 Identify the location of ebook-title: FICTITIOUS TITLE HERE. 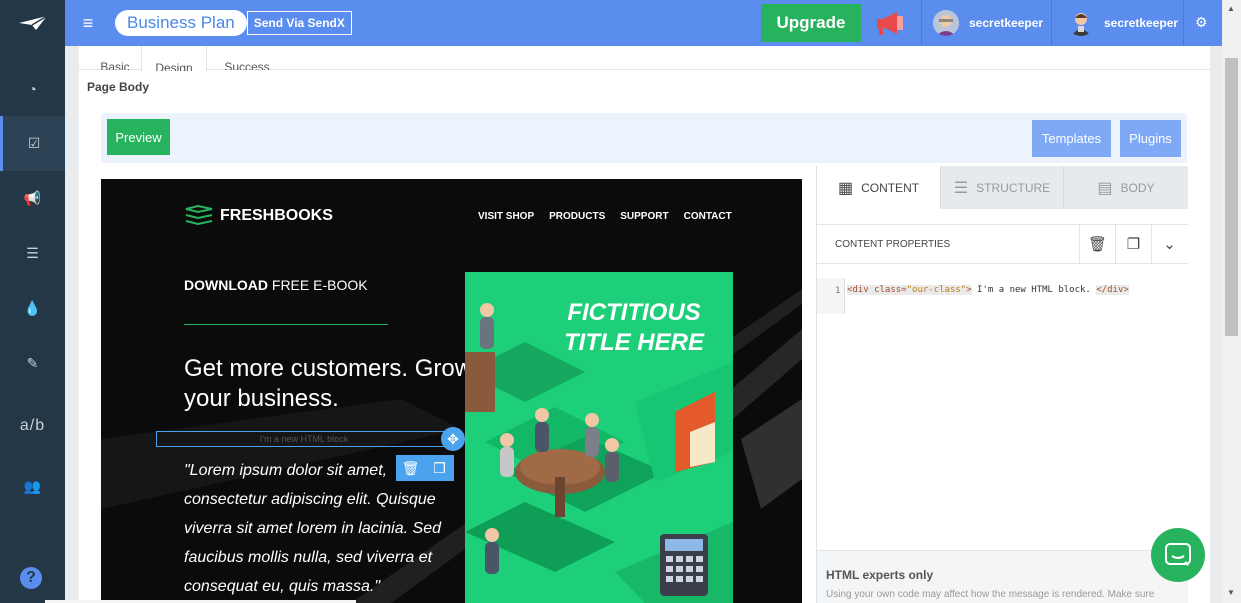
(633, 327).